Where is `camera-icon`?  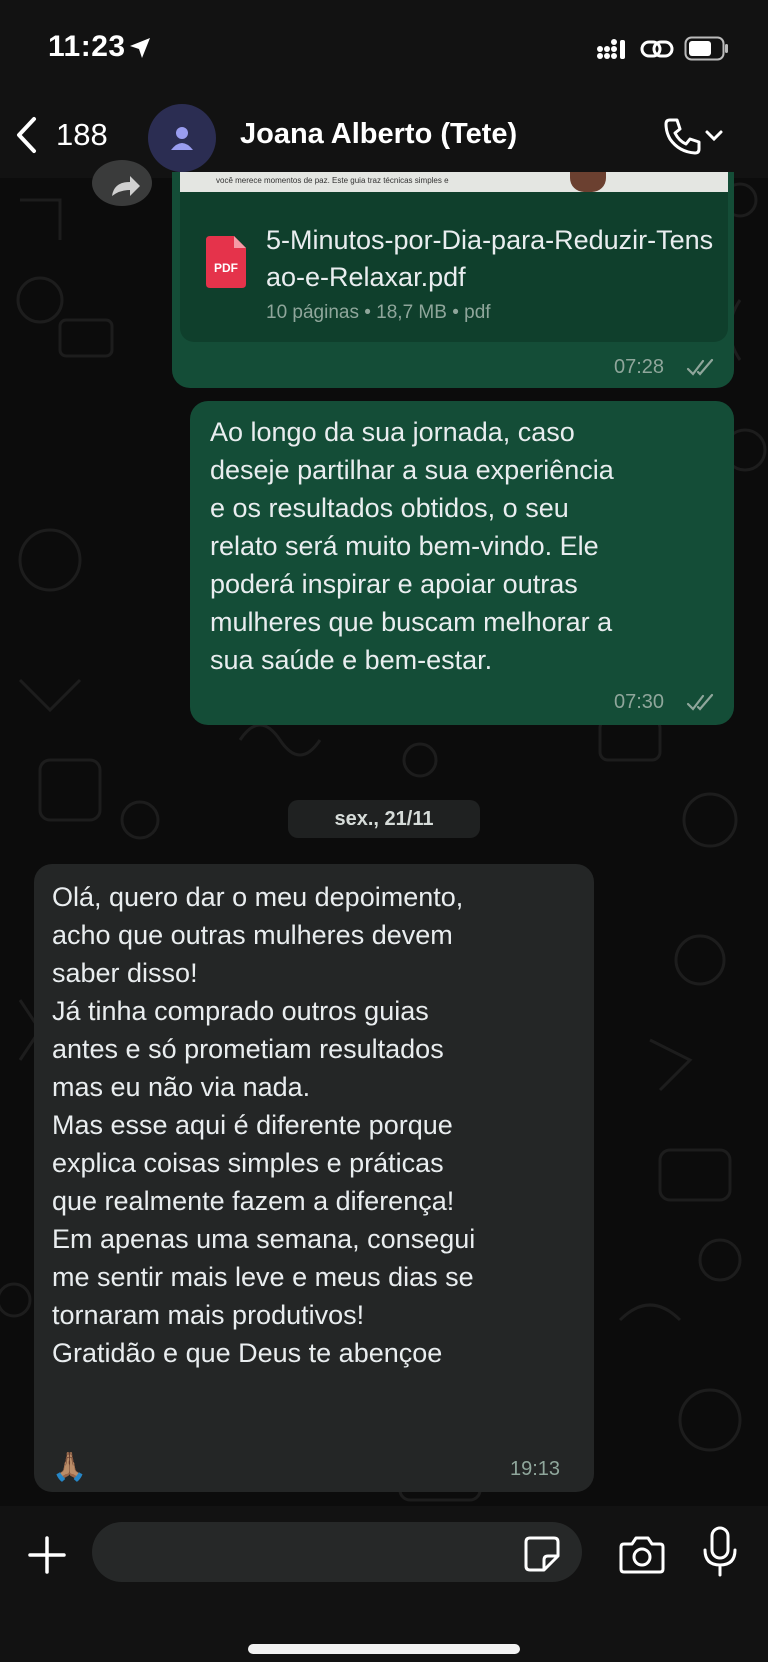 camera-icon is located at coordinates (642, 1554).